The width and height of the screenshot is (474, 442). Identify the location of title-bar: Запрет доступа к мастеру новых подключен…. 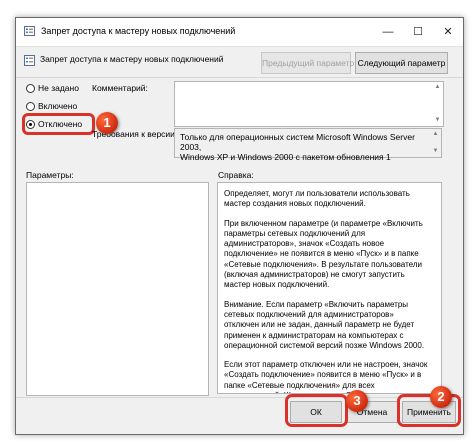
(239, 32).